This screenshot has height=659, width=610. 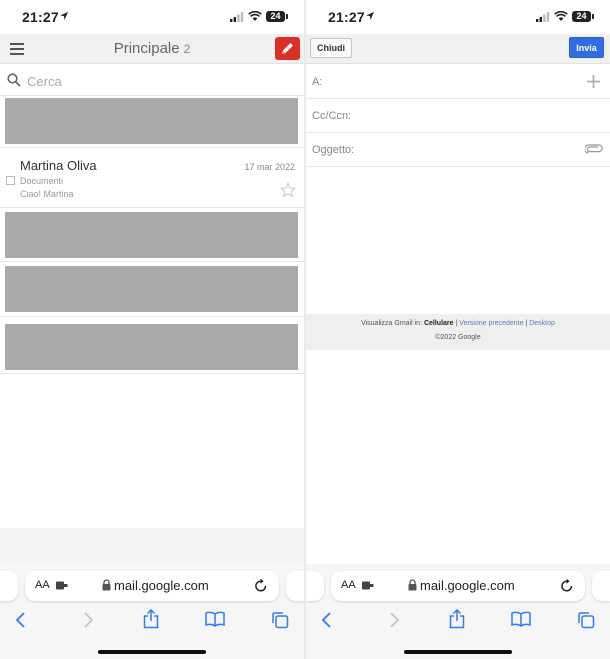 I want to click on message-subject: Documenti, so click(x=42, y=181).